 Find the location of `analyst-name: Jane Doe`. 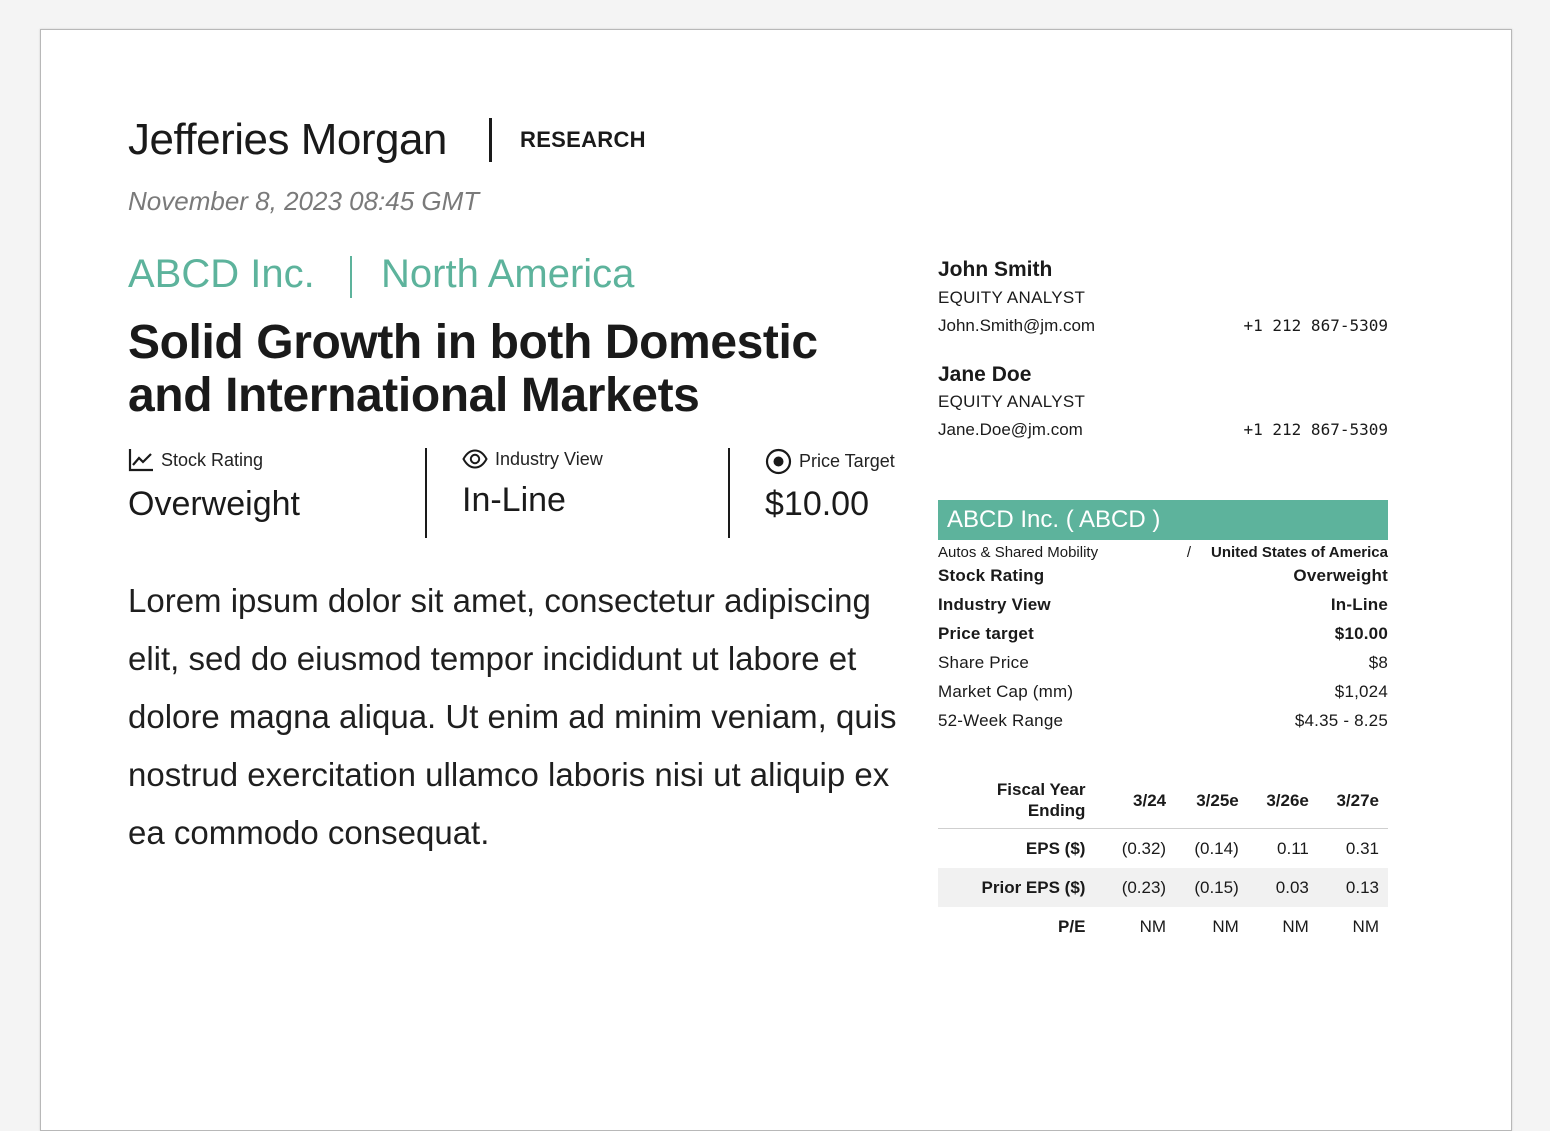

analyst-name: Jane Doe is located at coordinates (985, 374).